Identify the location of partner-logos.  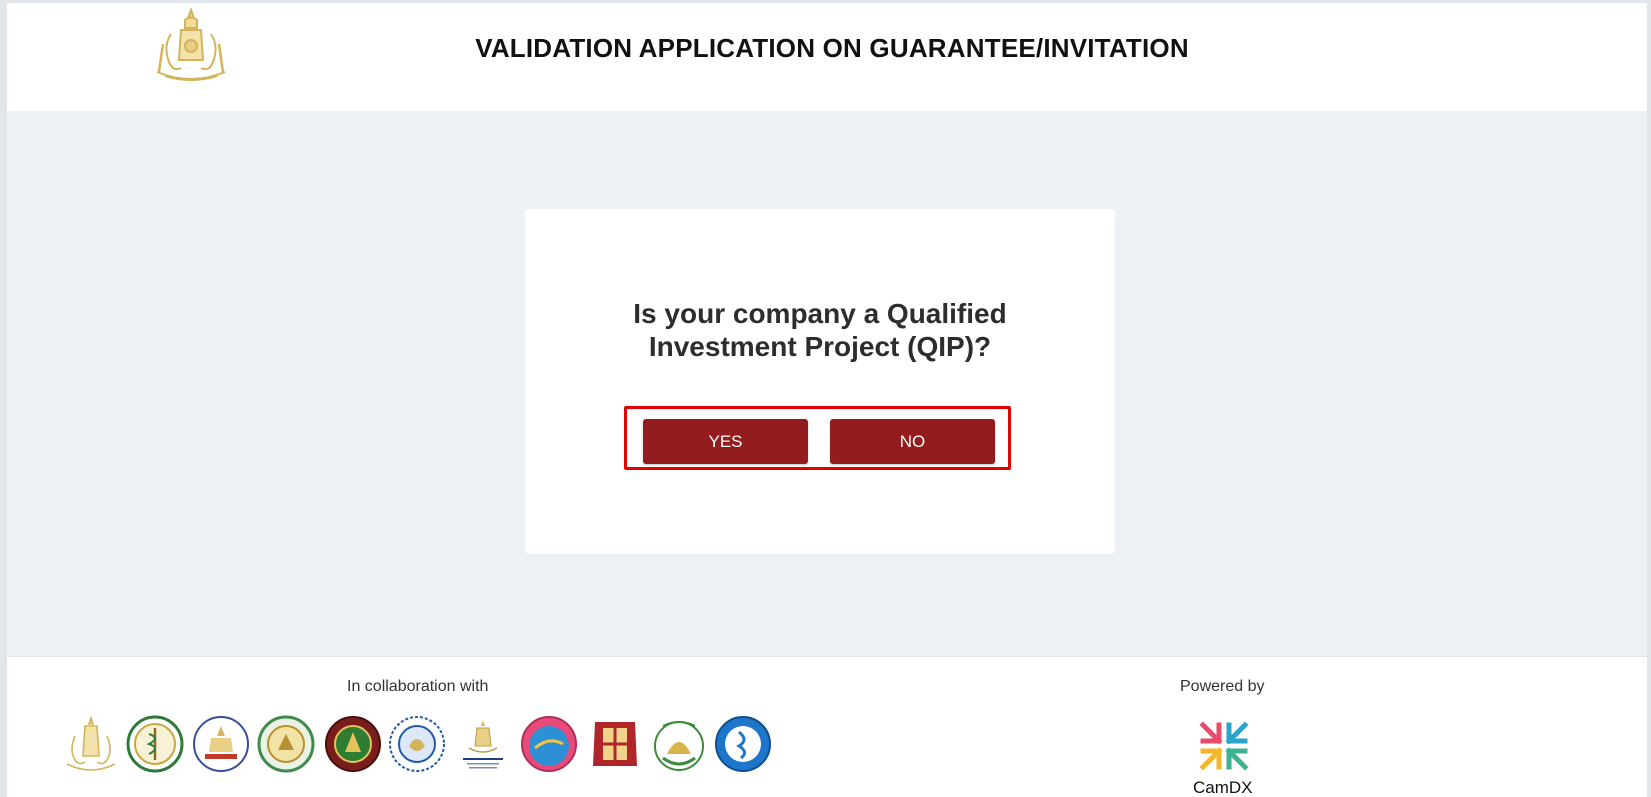
(426, 745).